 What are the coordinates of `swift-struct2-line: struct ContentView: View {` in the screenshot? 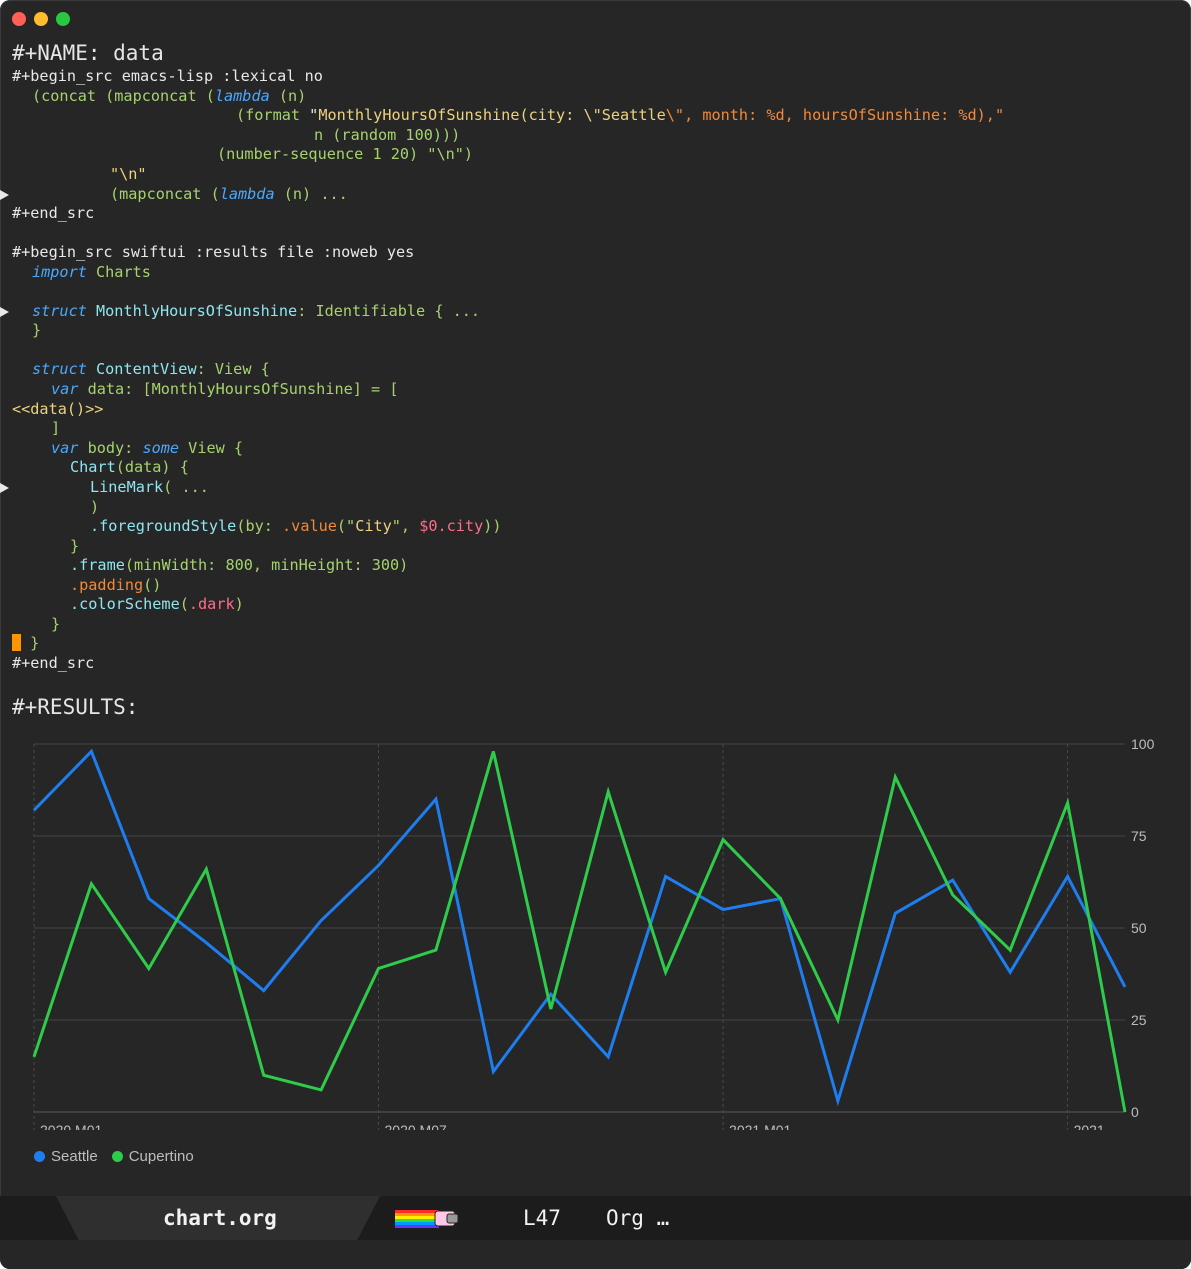 It's located at (151, 369).